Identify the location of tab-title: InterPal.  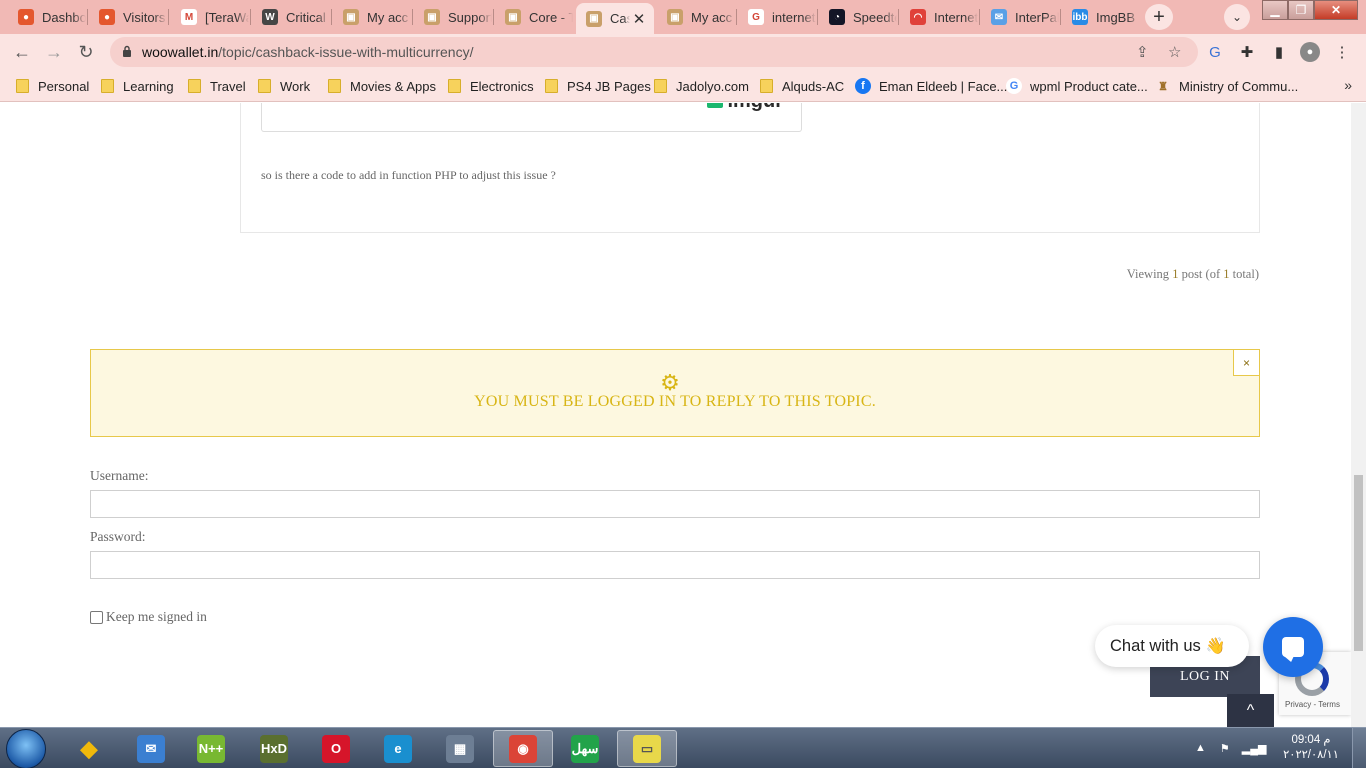
(1037, 17).